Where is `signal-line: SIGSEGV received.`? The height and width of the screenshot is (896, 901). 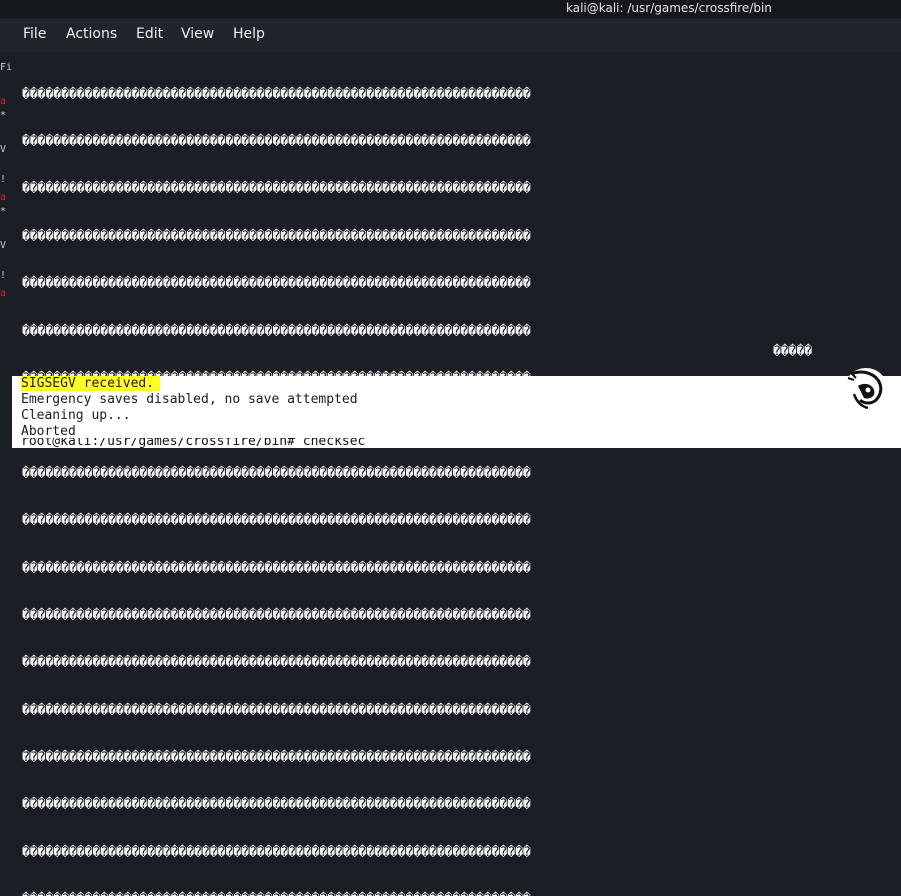 signal-line: SIGSEGV received. is located at coordinates (91, 383).